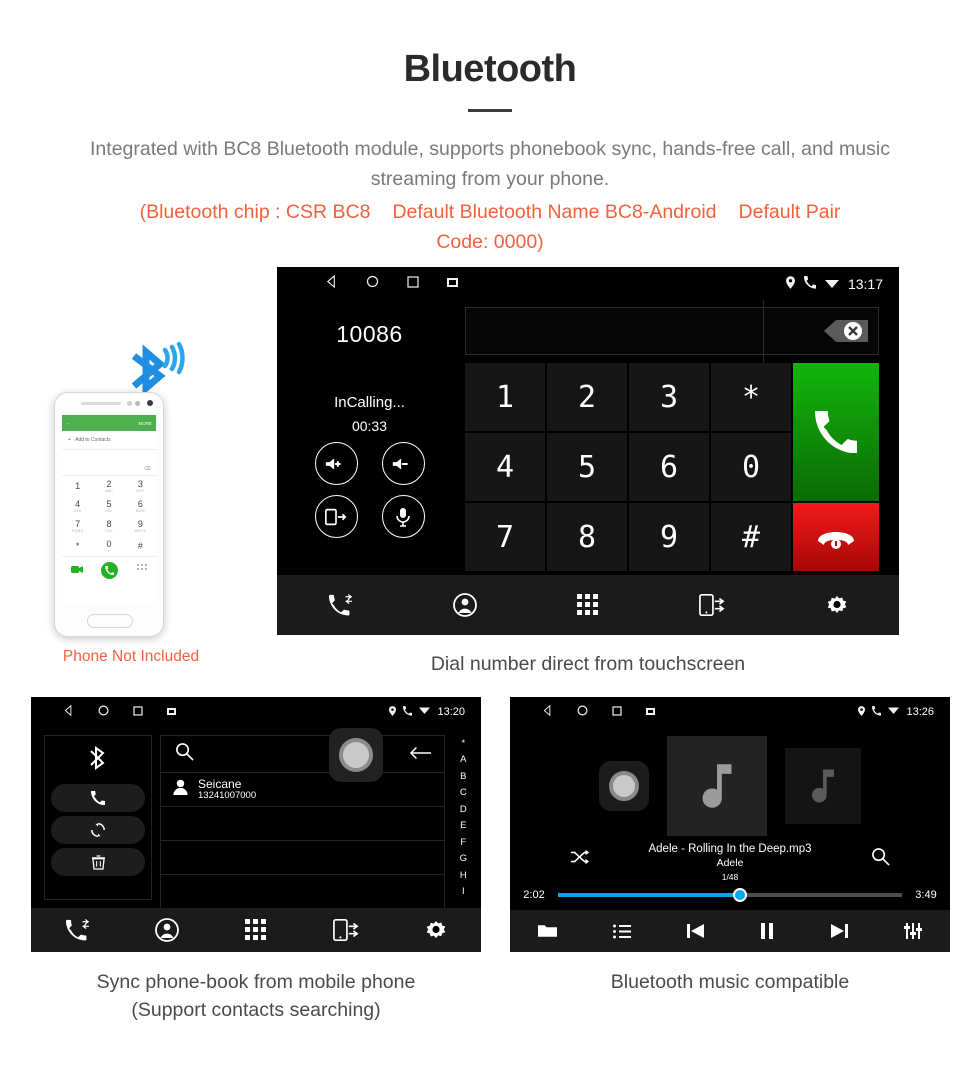 Image resolution: width=980 pixels, height=1066 pixels. Describe the element at coordinates (751, 467) in the screenshot. I see `dial-key: 0` at that location.